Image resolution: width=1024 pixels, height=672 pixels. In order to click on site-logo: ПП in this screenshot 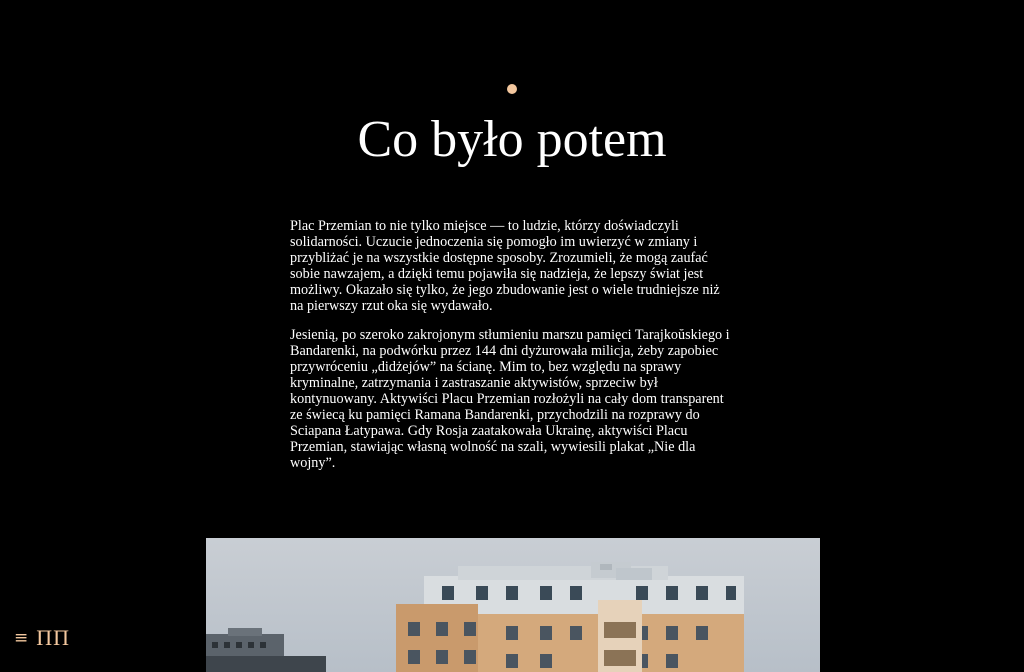, I will do `click(53, 638)`.